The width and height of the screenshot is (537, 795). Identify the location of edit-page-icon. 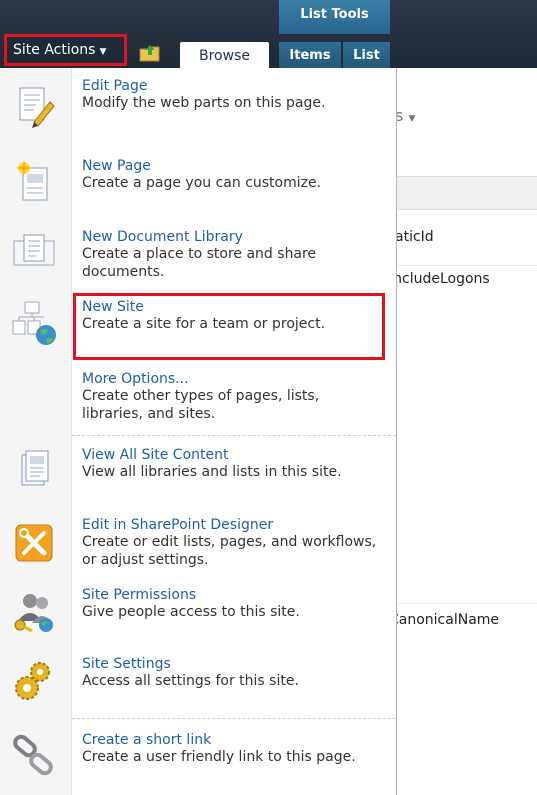
(34, 106).